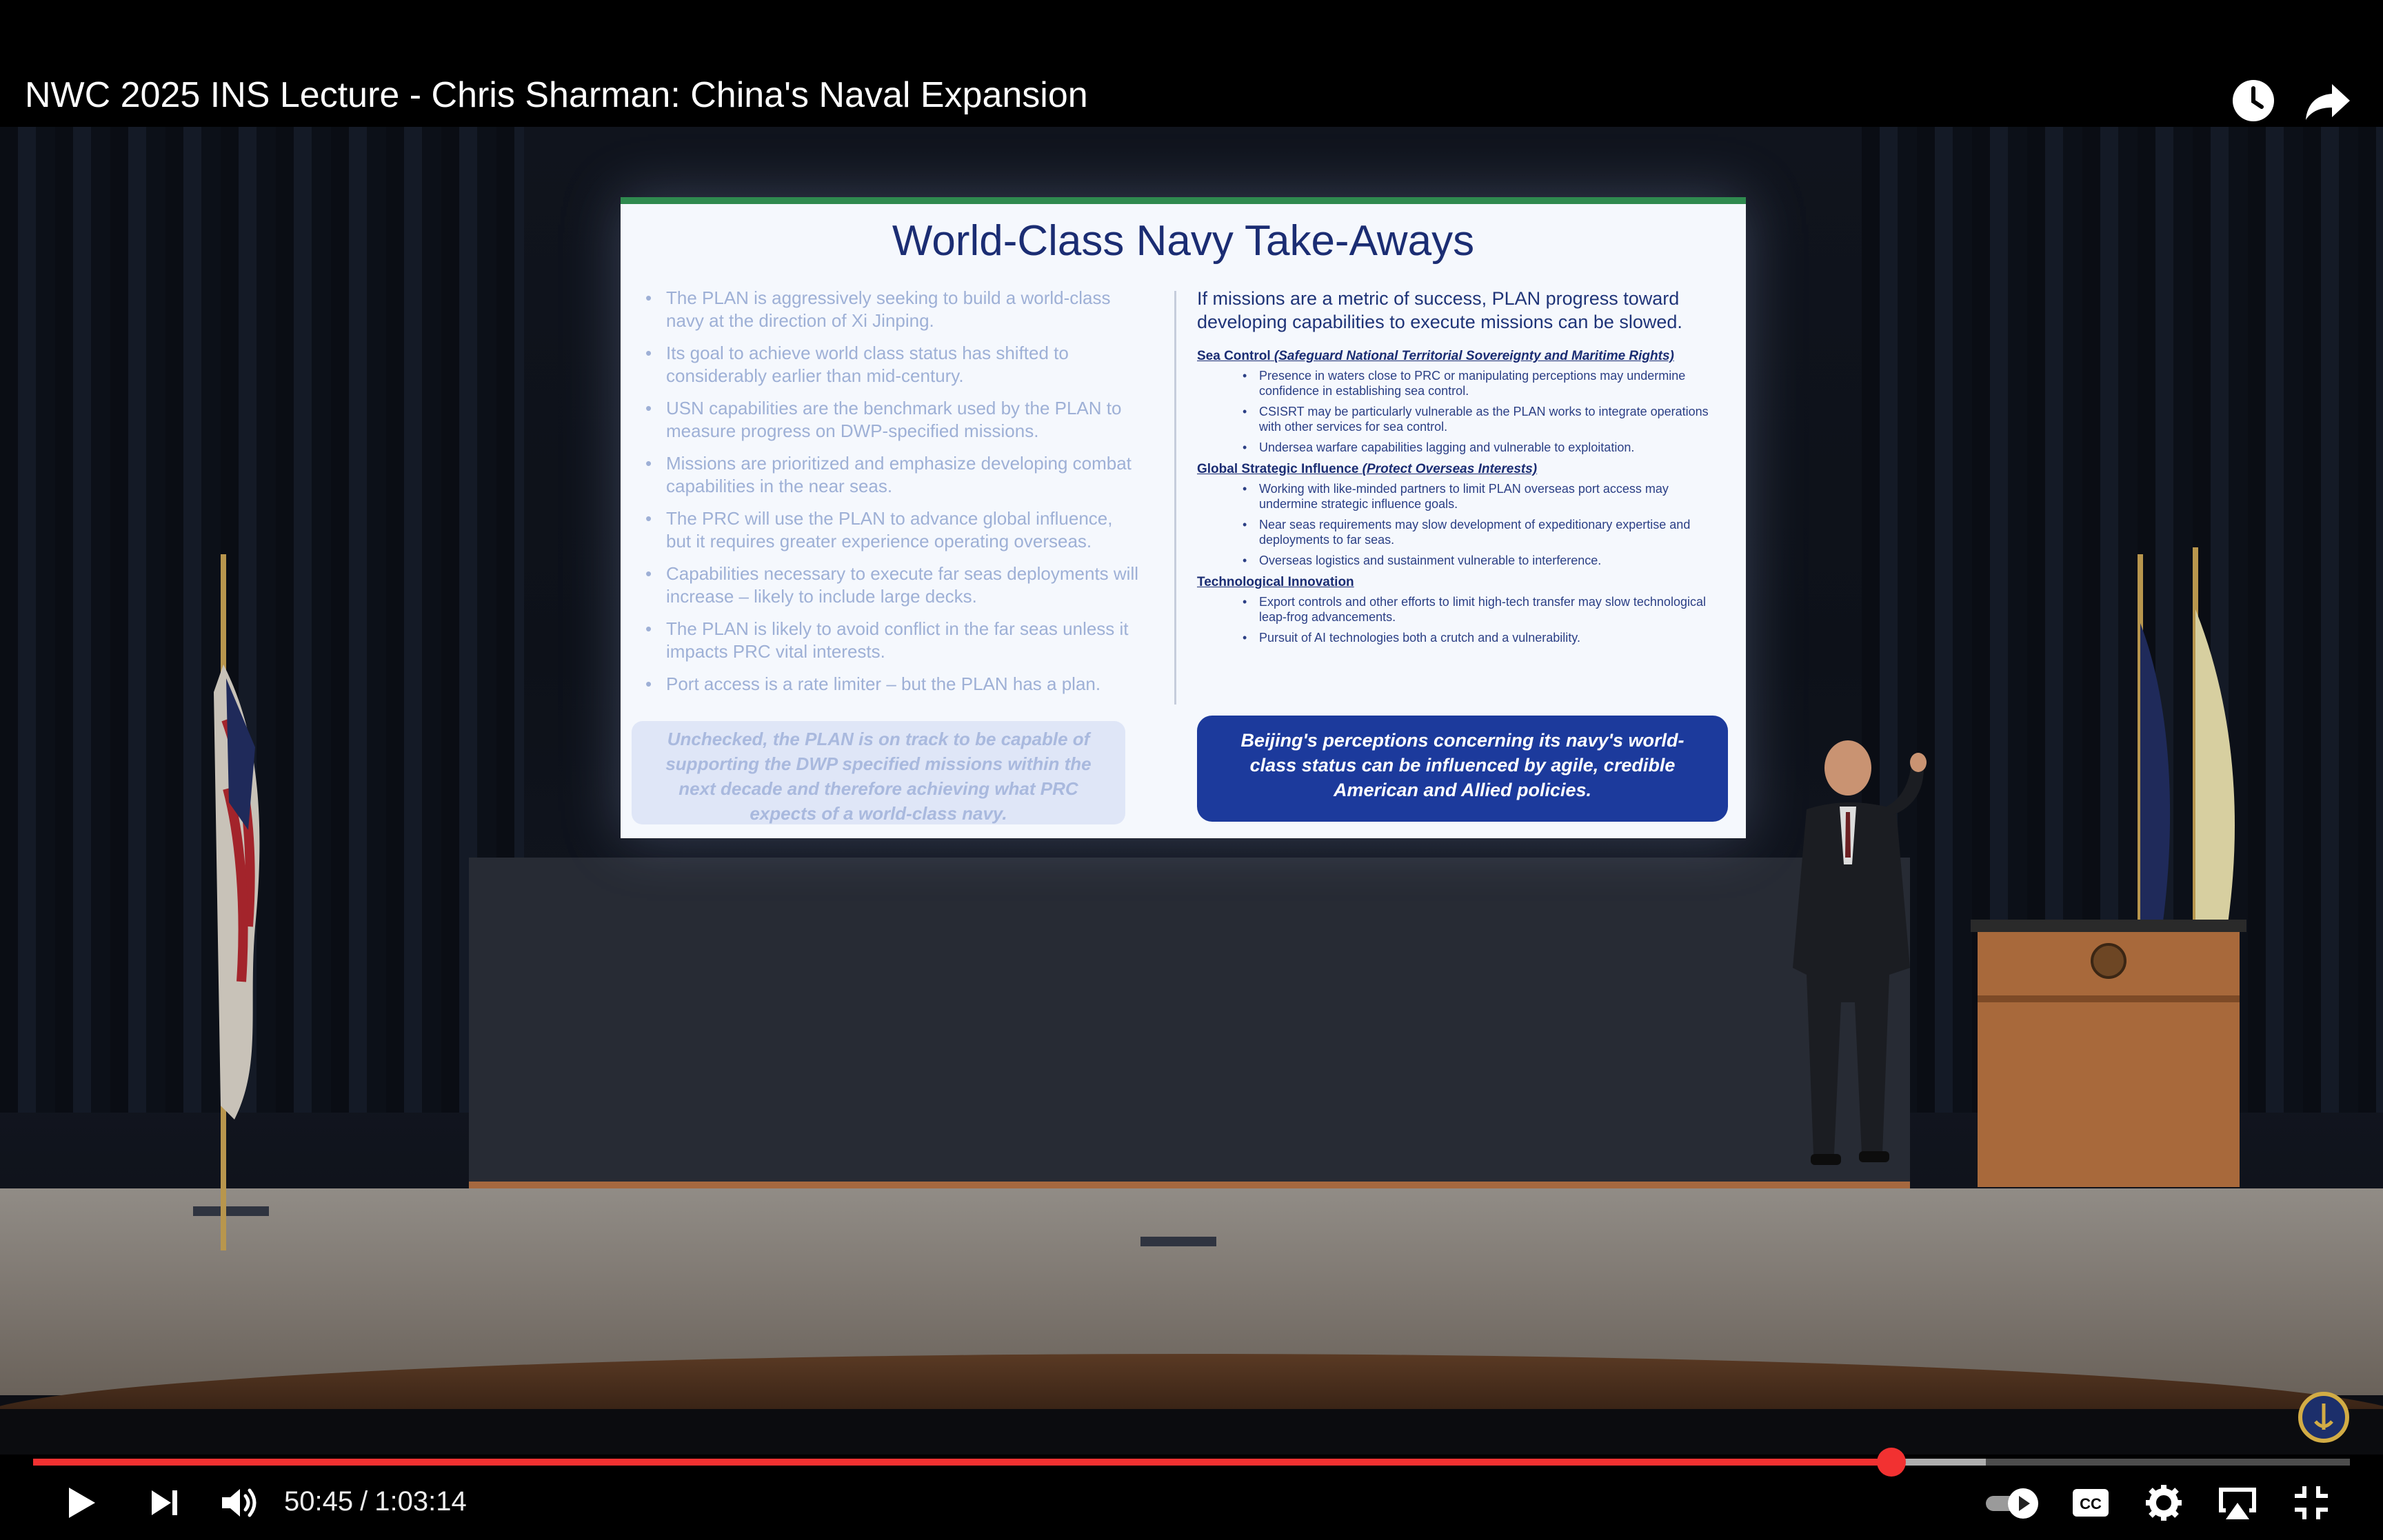 The height and width of the screenshot is (1540, 2383). I want to click on slide-title: World-Class Navy Take-Aways, so click(1183, 241).